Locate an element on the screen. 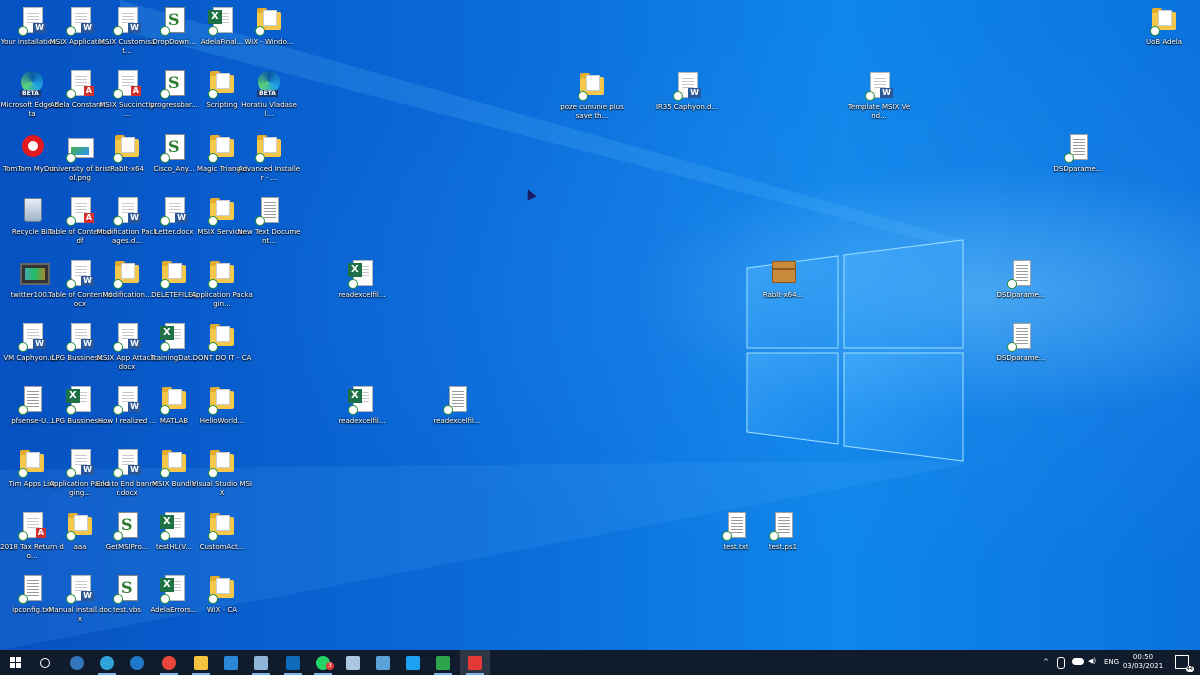 This screenshot has width=1200, height=675. taskbar-camtasia-green is located at coordinates (443, 662).